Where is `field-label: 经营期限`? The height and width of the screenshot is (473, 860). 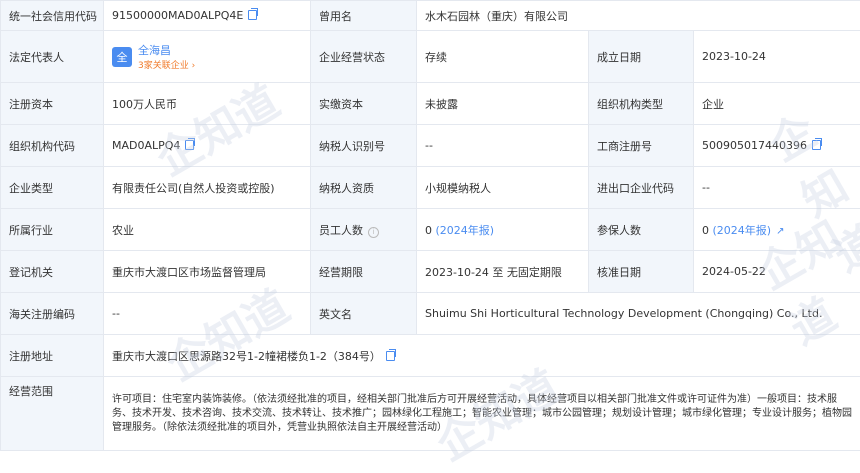
field-label: 经营期限 is located at coordinates (364, 272).